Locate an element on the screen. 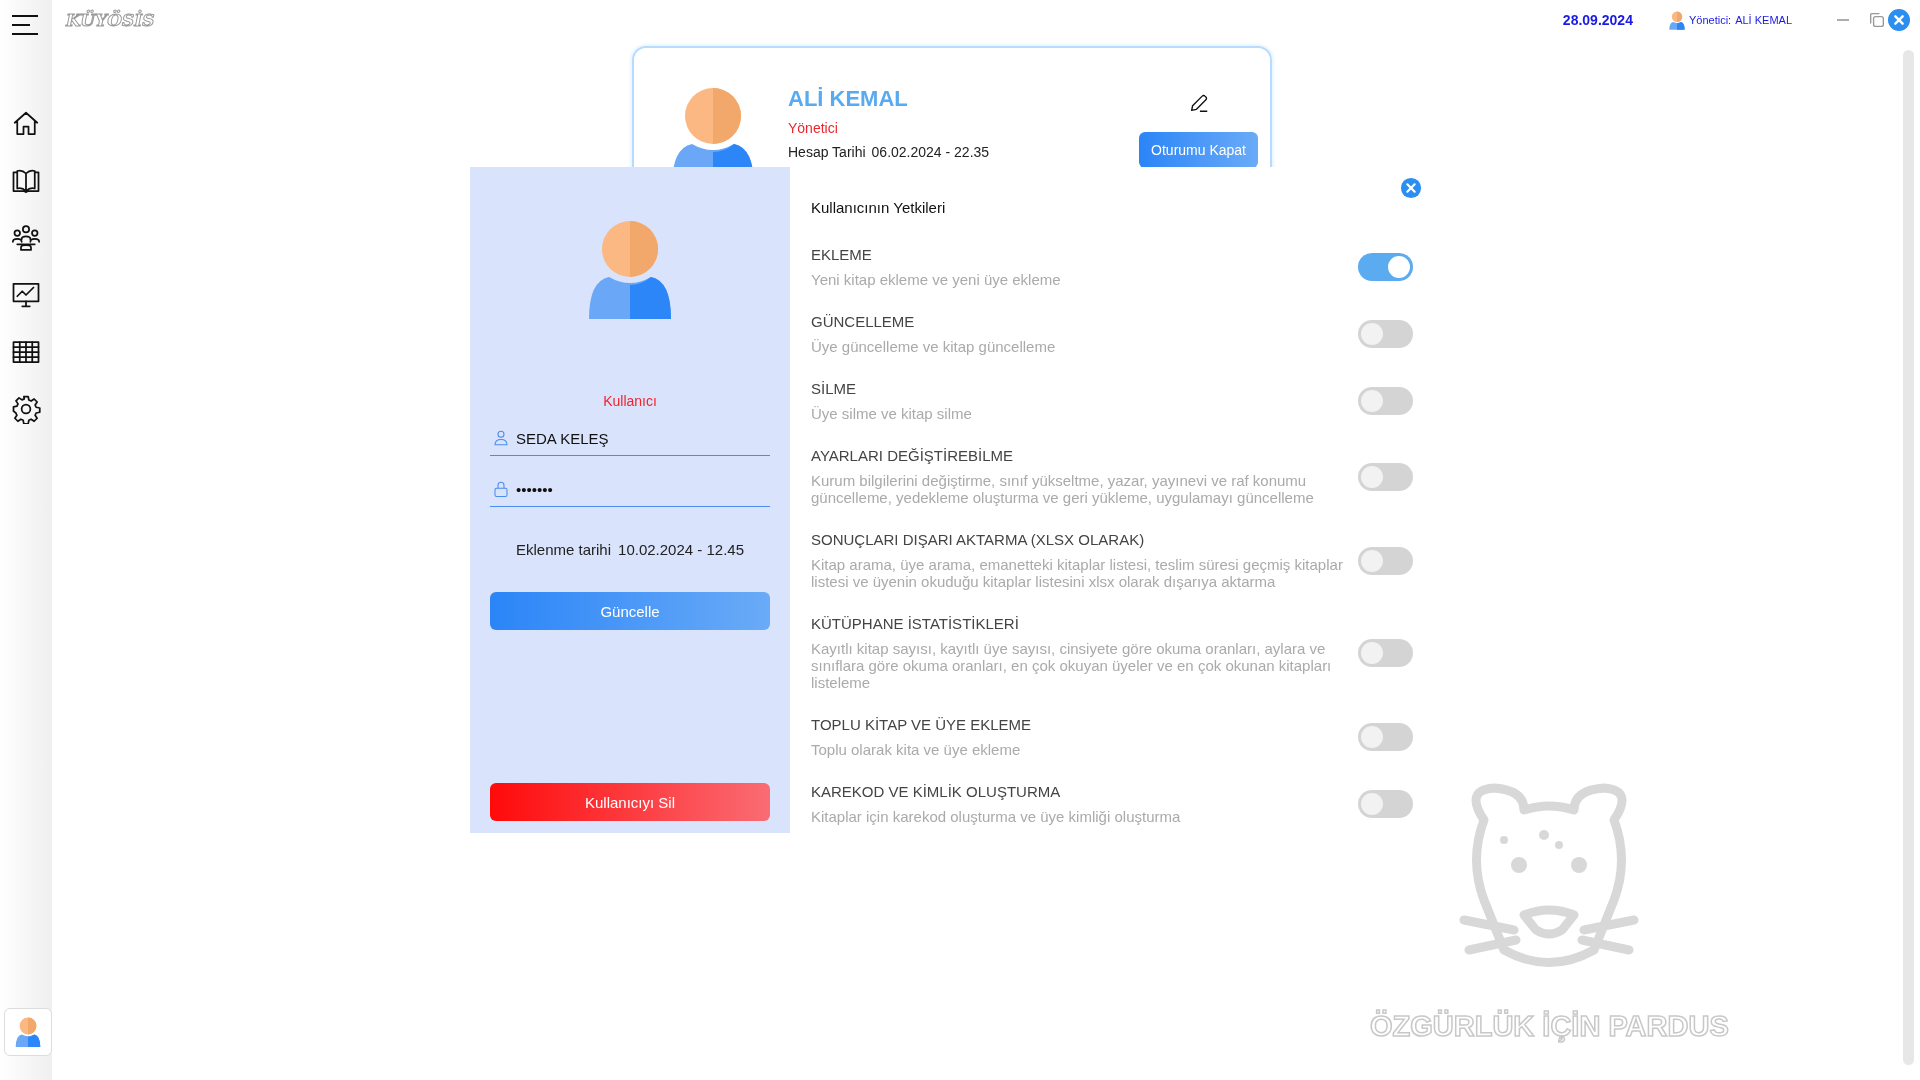 This screenshot has width=1920, height=1080. permission-description: Kitaplar için karekod oluşturma ve üye kimliği oluşturma is located at coordinates (996, 816).